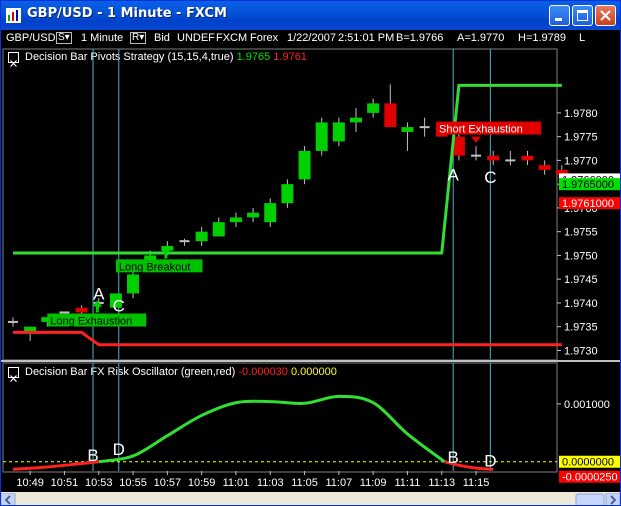 This screenshot has width=621, height=506. Describe the element at coordinates (310, 15) in the screenshot. I see `title-bar: GBP/USD - 1 Minute - FXCM` at that location.